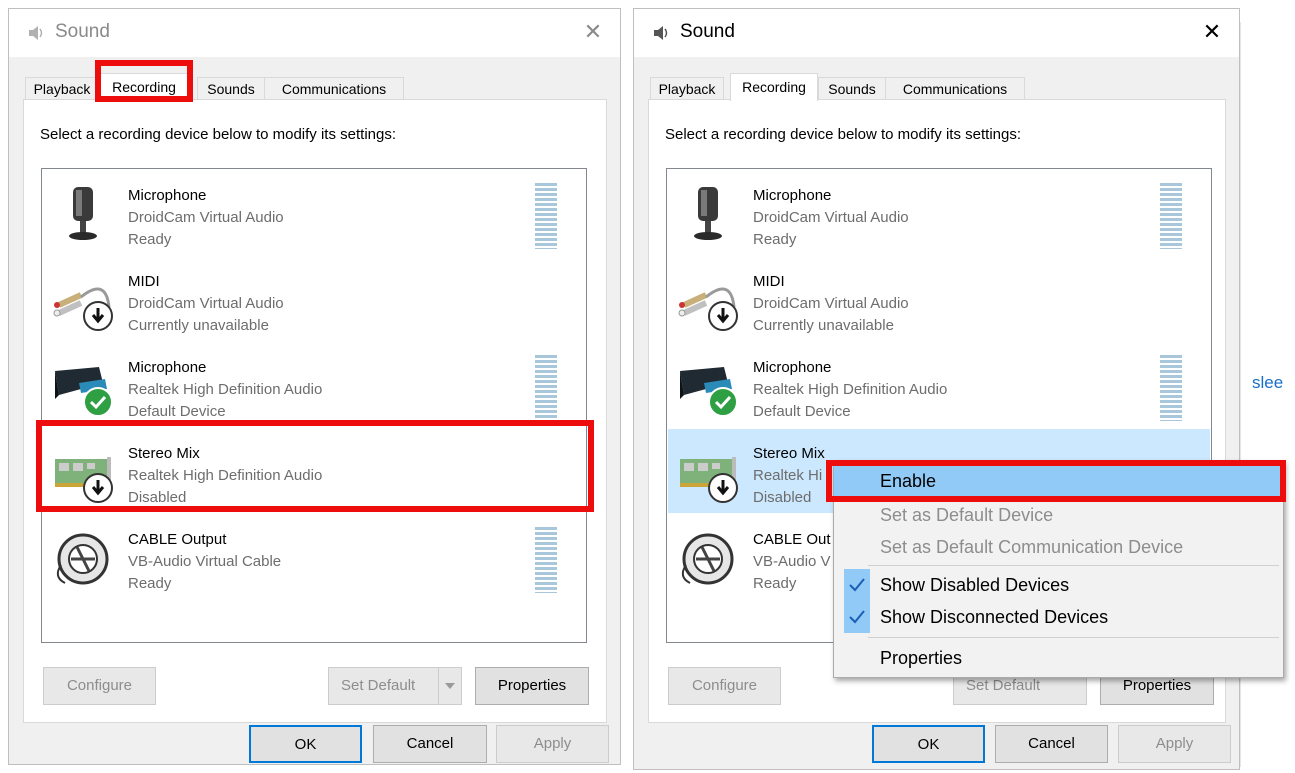 The image size is (1295, 773). Describe the element at coordinates (177, 539) in the screenshot. I see `device-name: CABLE Output` at that location.